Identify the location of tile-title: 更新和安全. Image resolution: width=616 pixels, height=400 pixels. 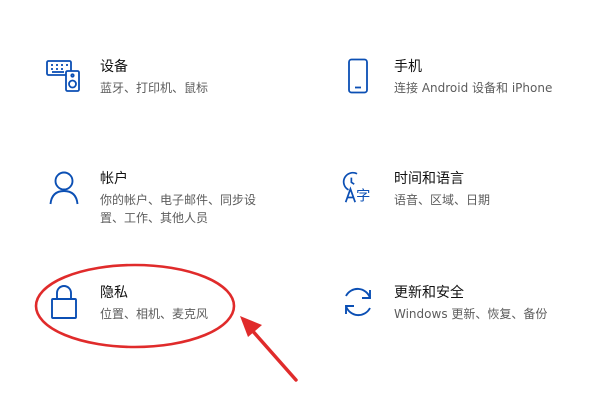
(429, 293).